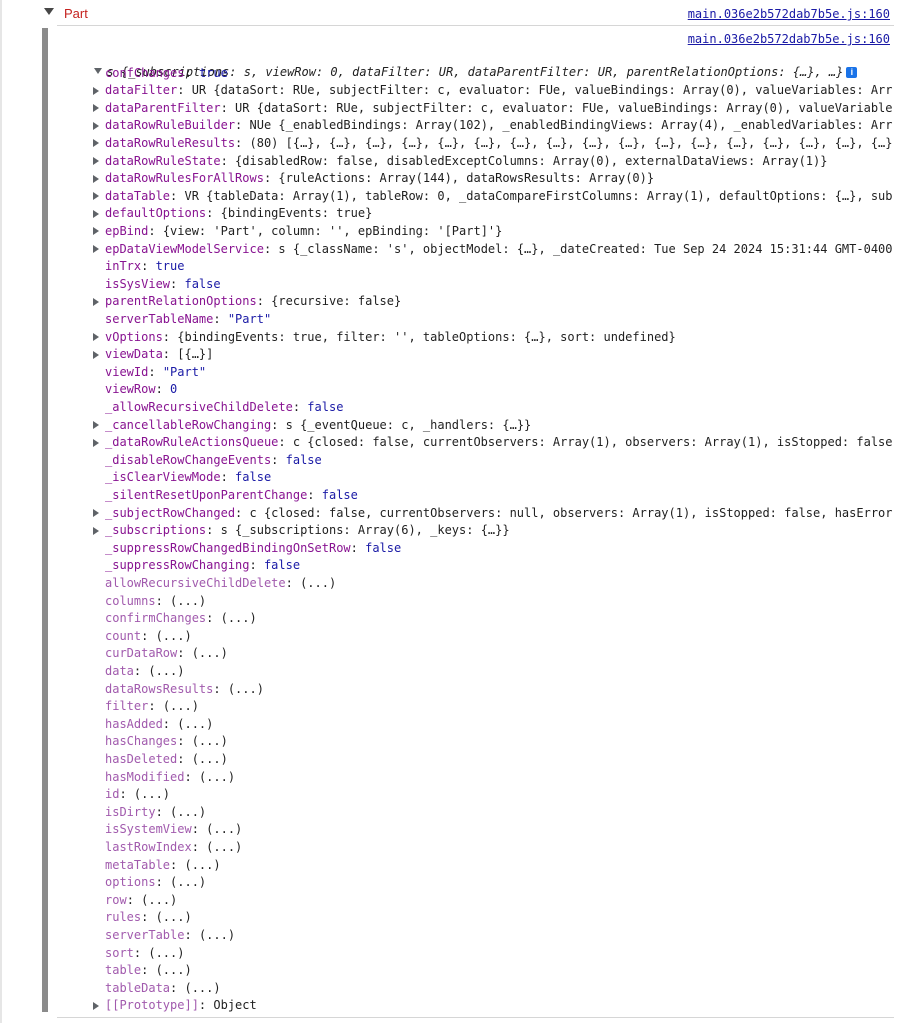  Describe the element at coordinates (123, 635) in the screenshot. I see `property-key: count` at that location.